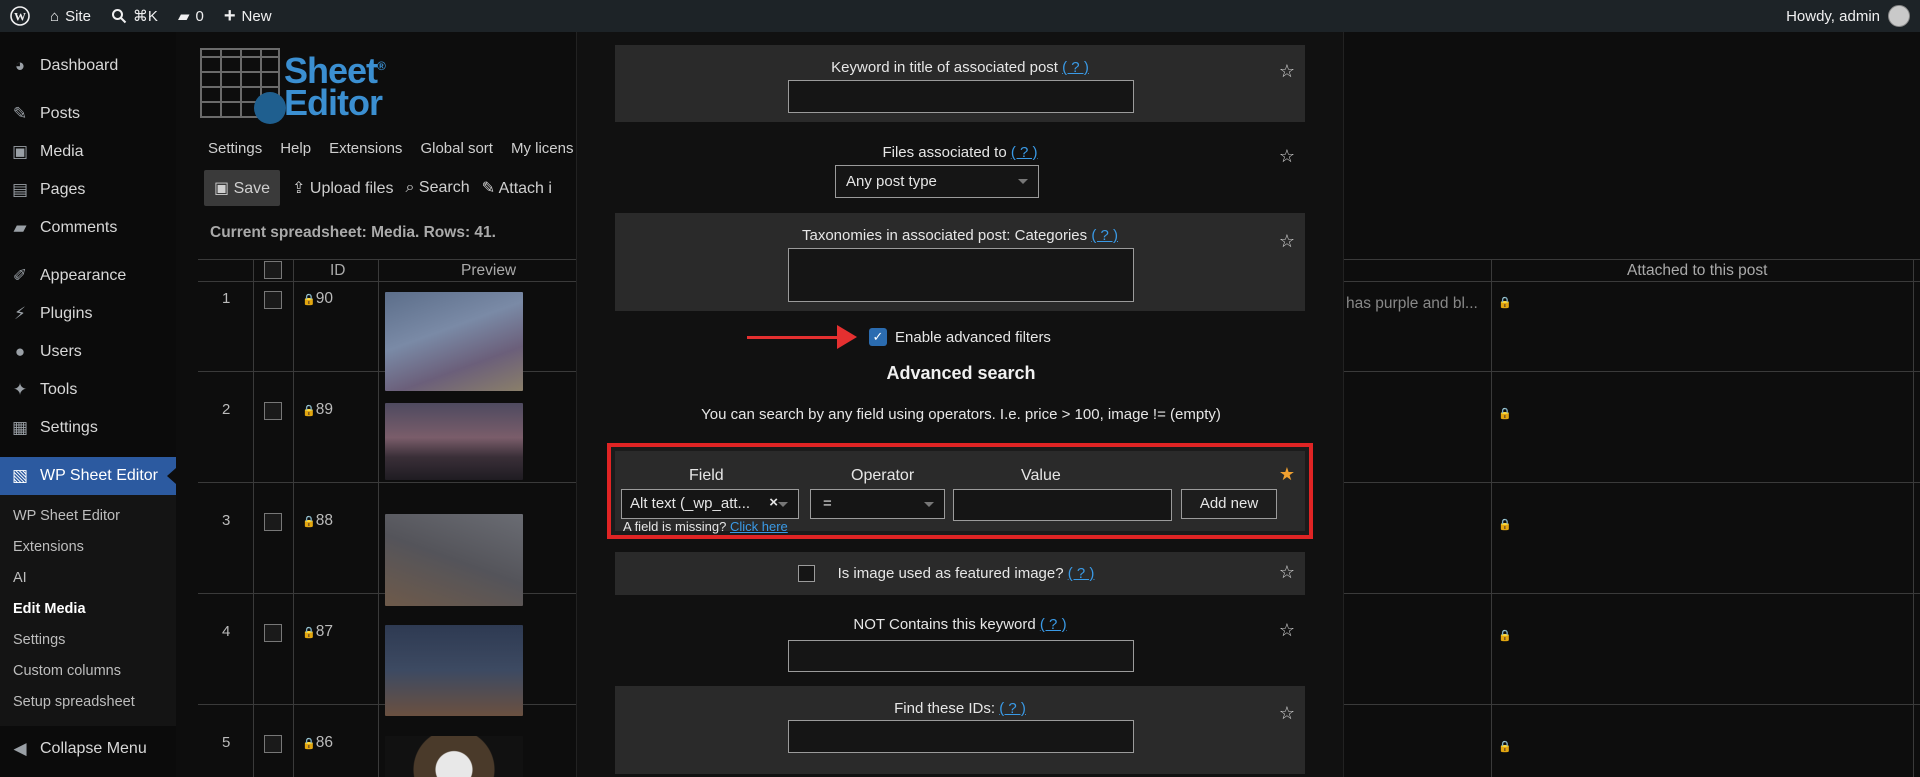 The image size is (1920, 777). Describe the element at coordinates (317, 632) in the screenshot. I see `row-id: 🔒87` at that location.